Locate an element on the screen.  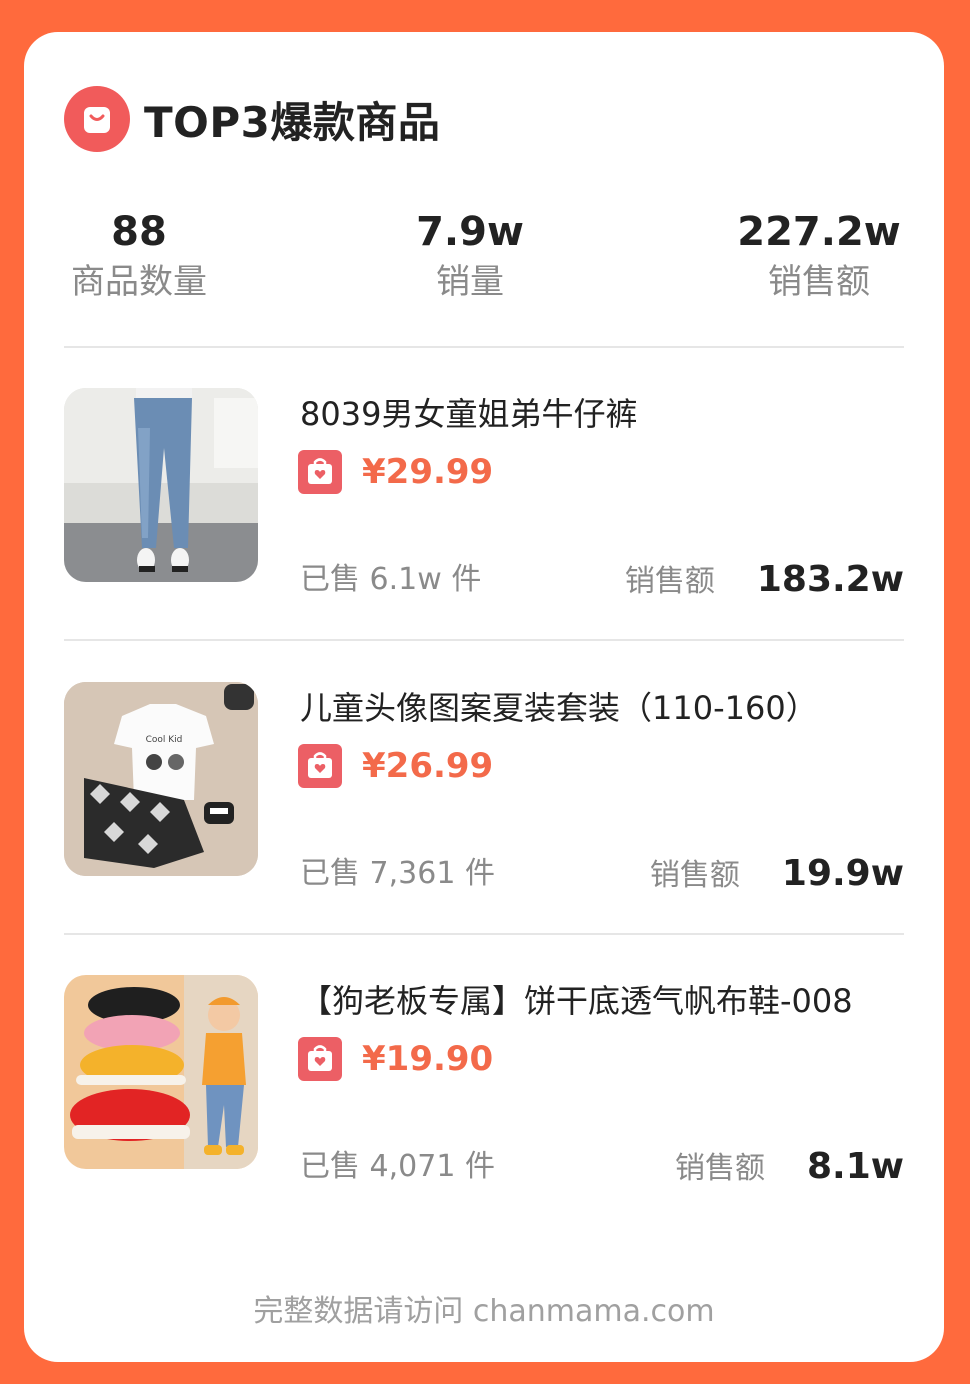
stat-value: 7.9w is located at coordinates (470, 232).